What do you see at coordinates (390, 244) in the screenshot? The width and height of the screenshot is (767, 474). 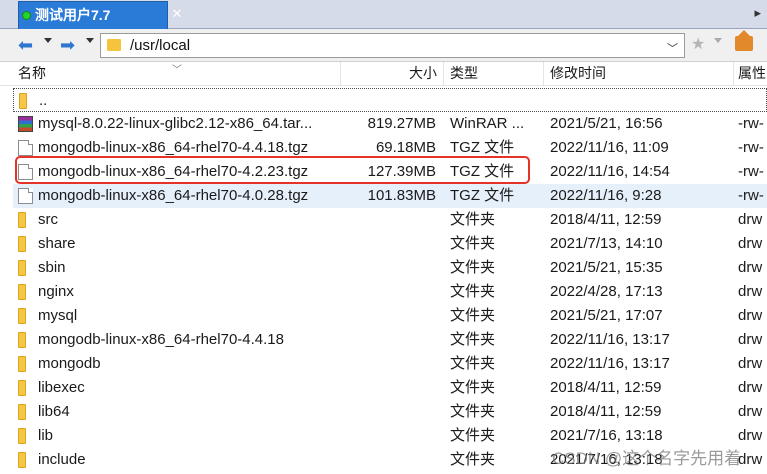 I see `file-row: share 文件夹 2021/7/13, 14:10 drw` at bounding box center [390, 244].